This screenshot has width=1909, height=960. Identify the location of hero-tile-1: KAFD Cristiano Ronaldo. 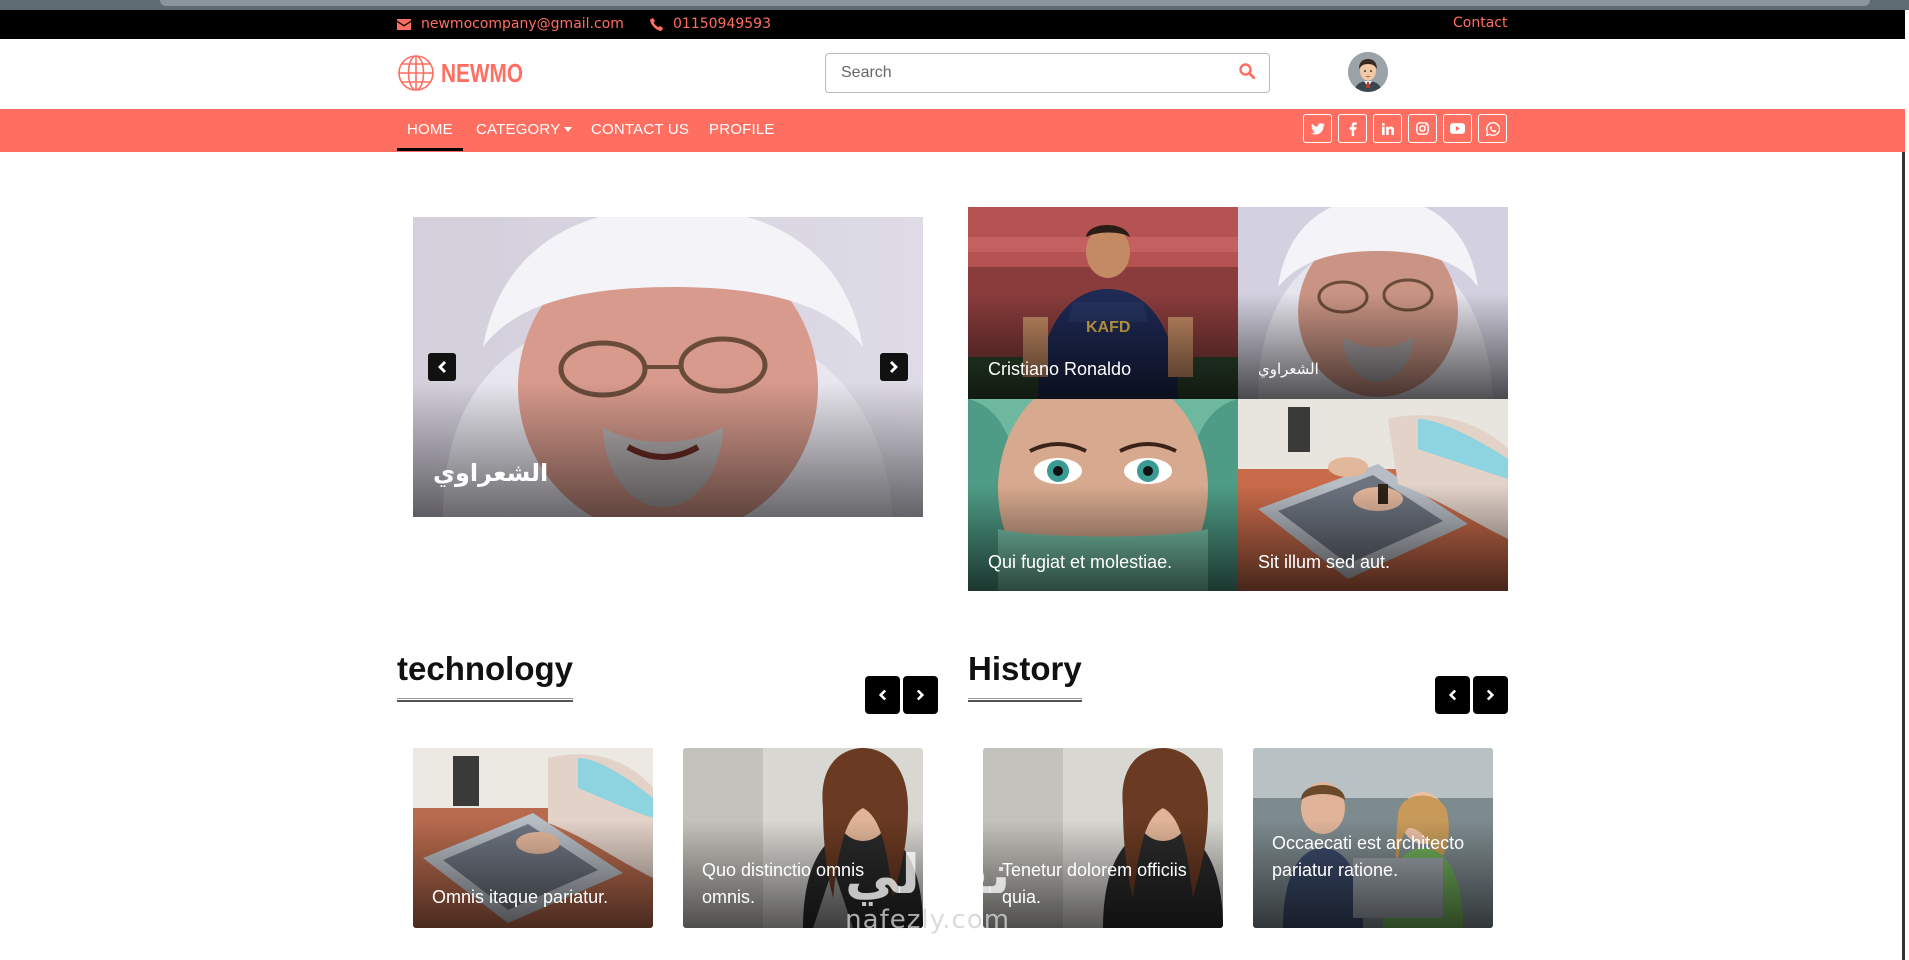
(1103, 303).